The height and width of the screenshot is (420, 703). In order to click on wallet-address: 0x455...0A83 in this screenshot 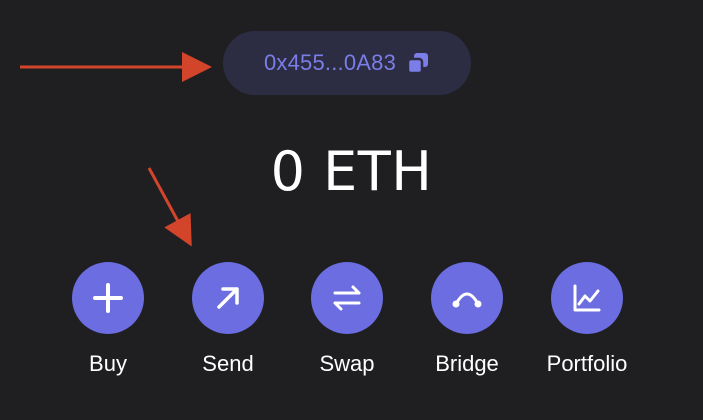, I will do `click(330, 62)`.